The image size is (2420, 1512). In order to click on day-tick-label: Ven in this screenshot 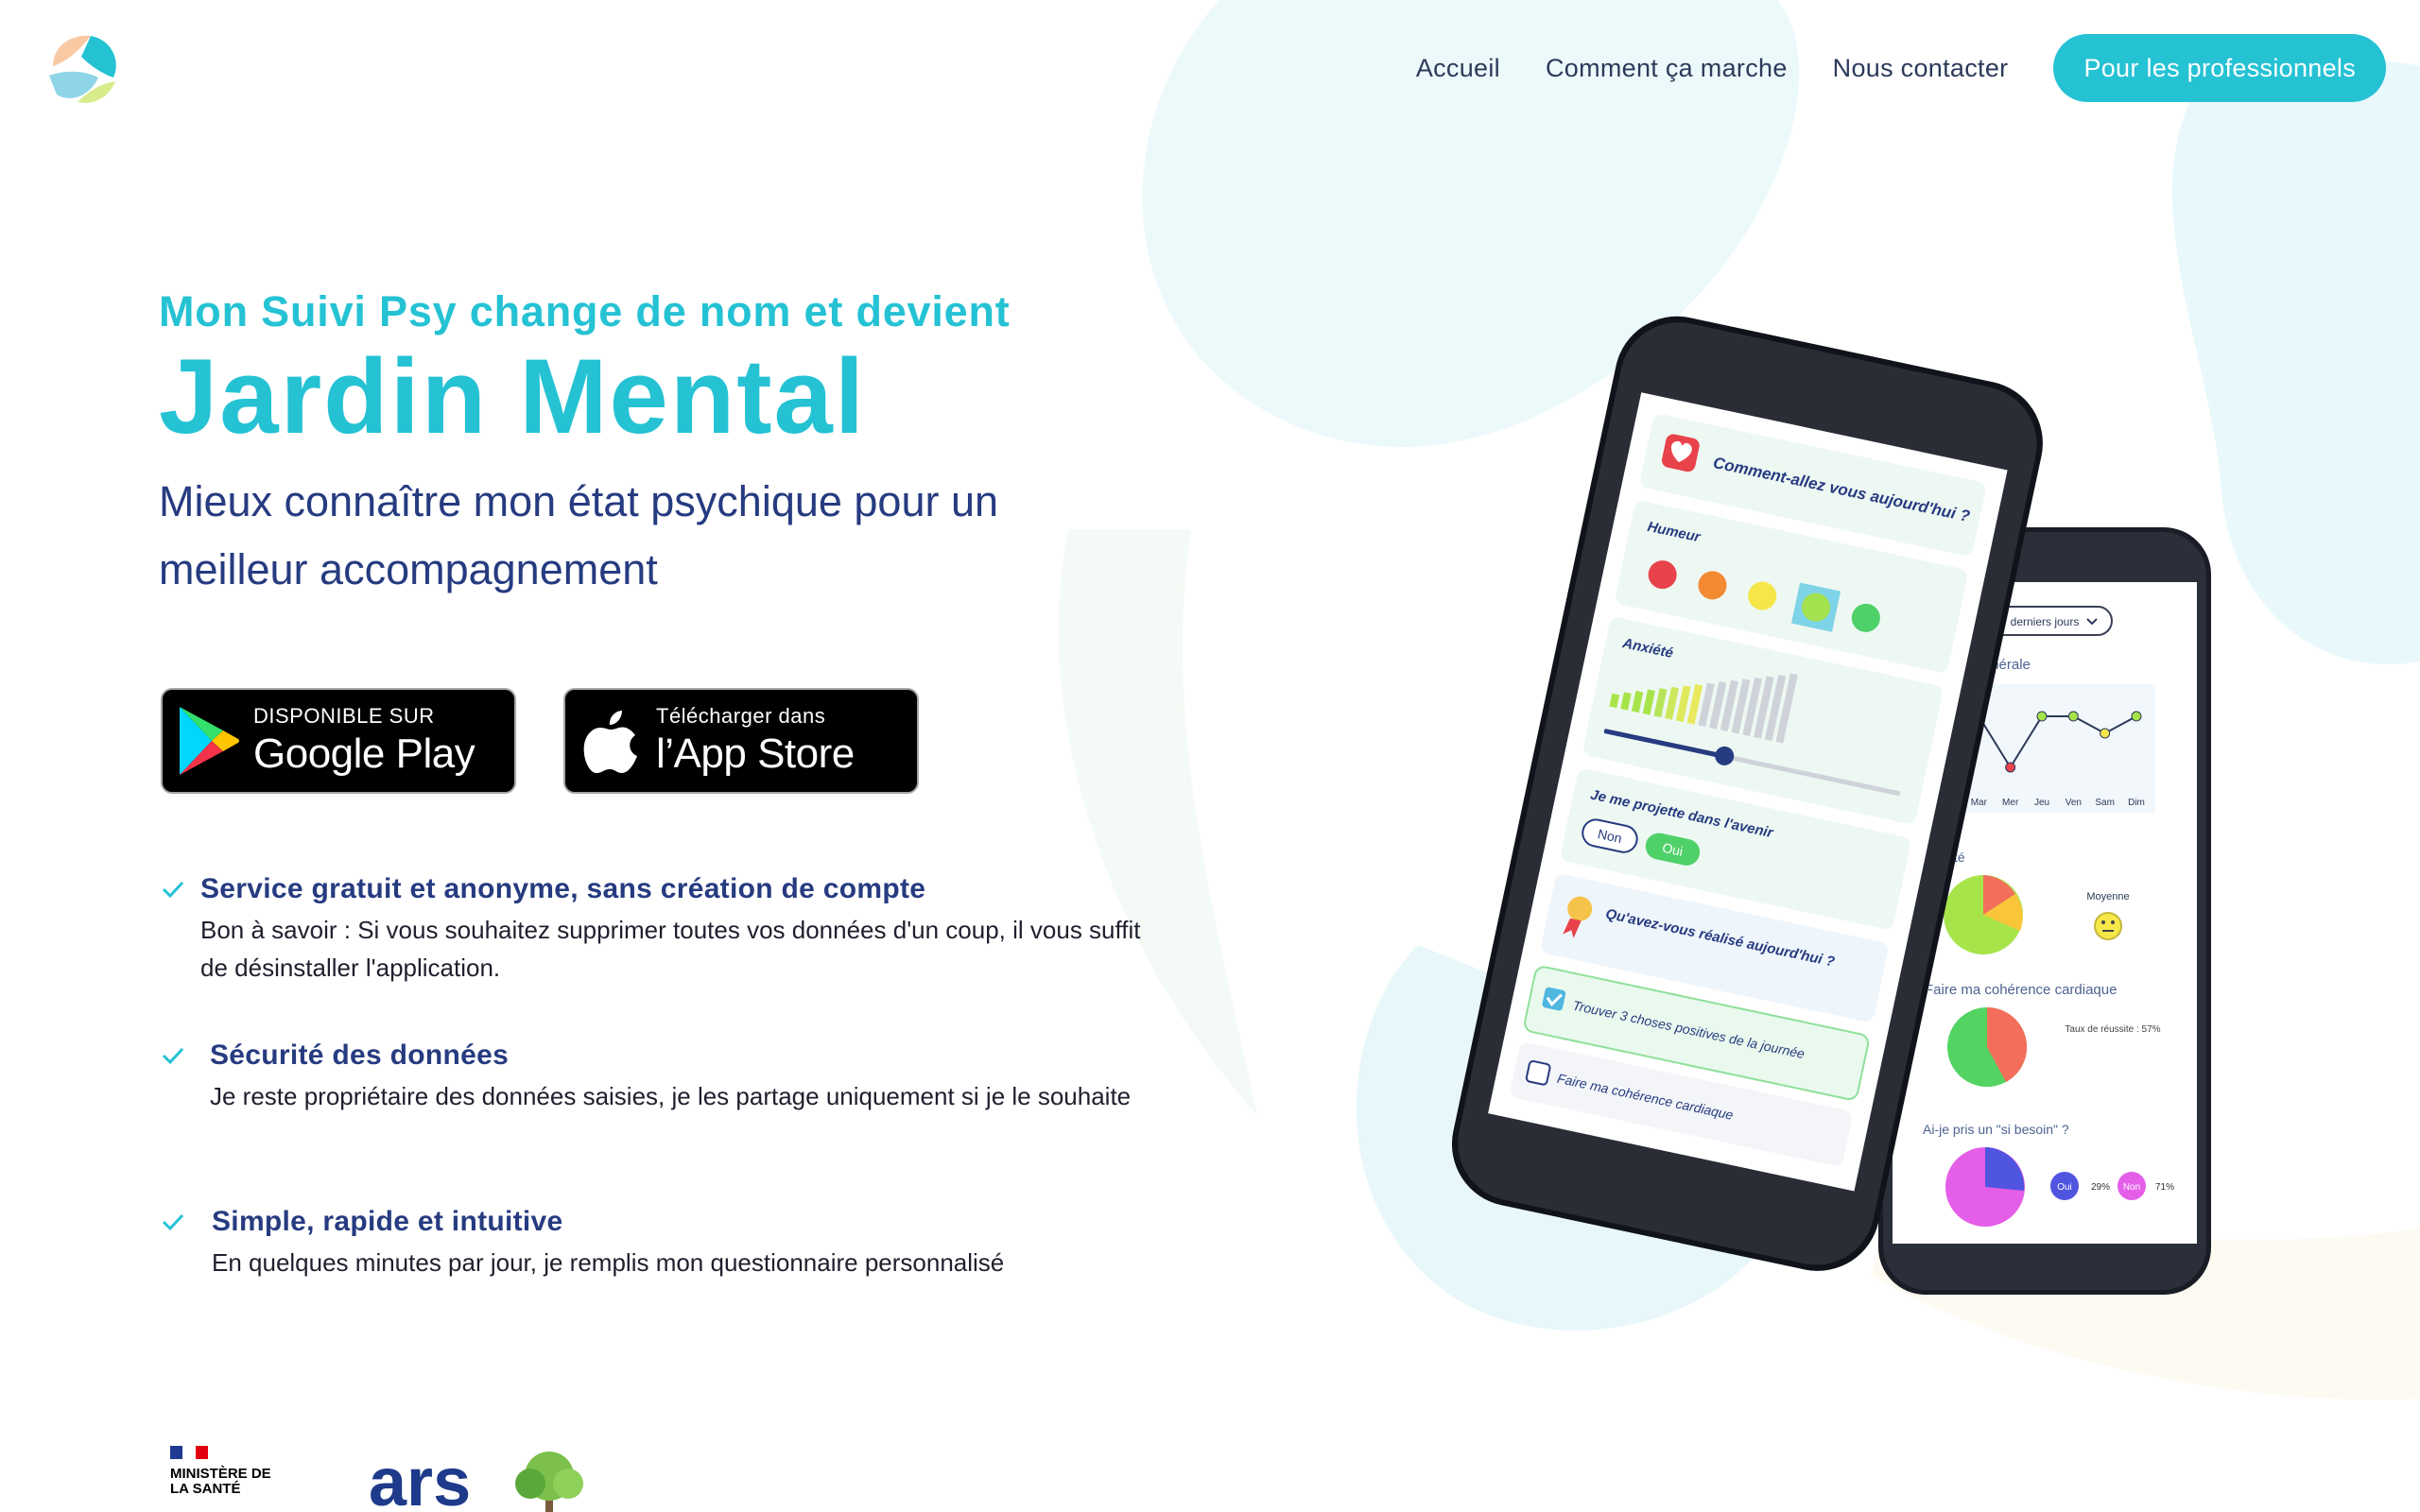, I will do `click(2074, 803)`.